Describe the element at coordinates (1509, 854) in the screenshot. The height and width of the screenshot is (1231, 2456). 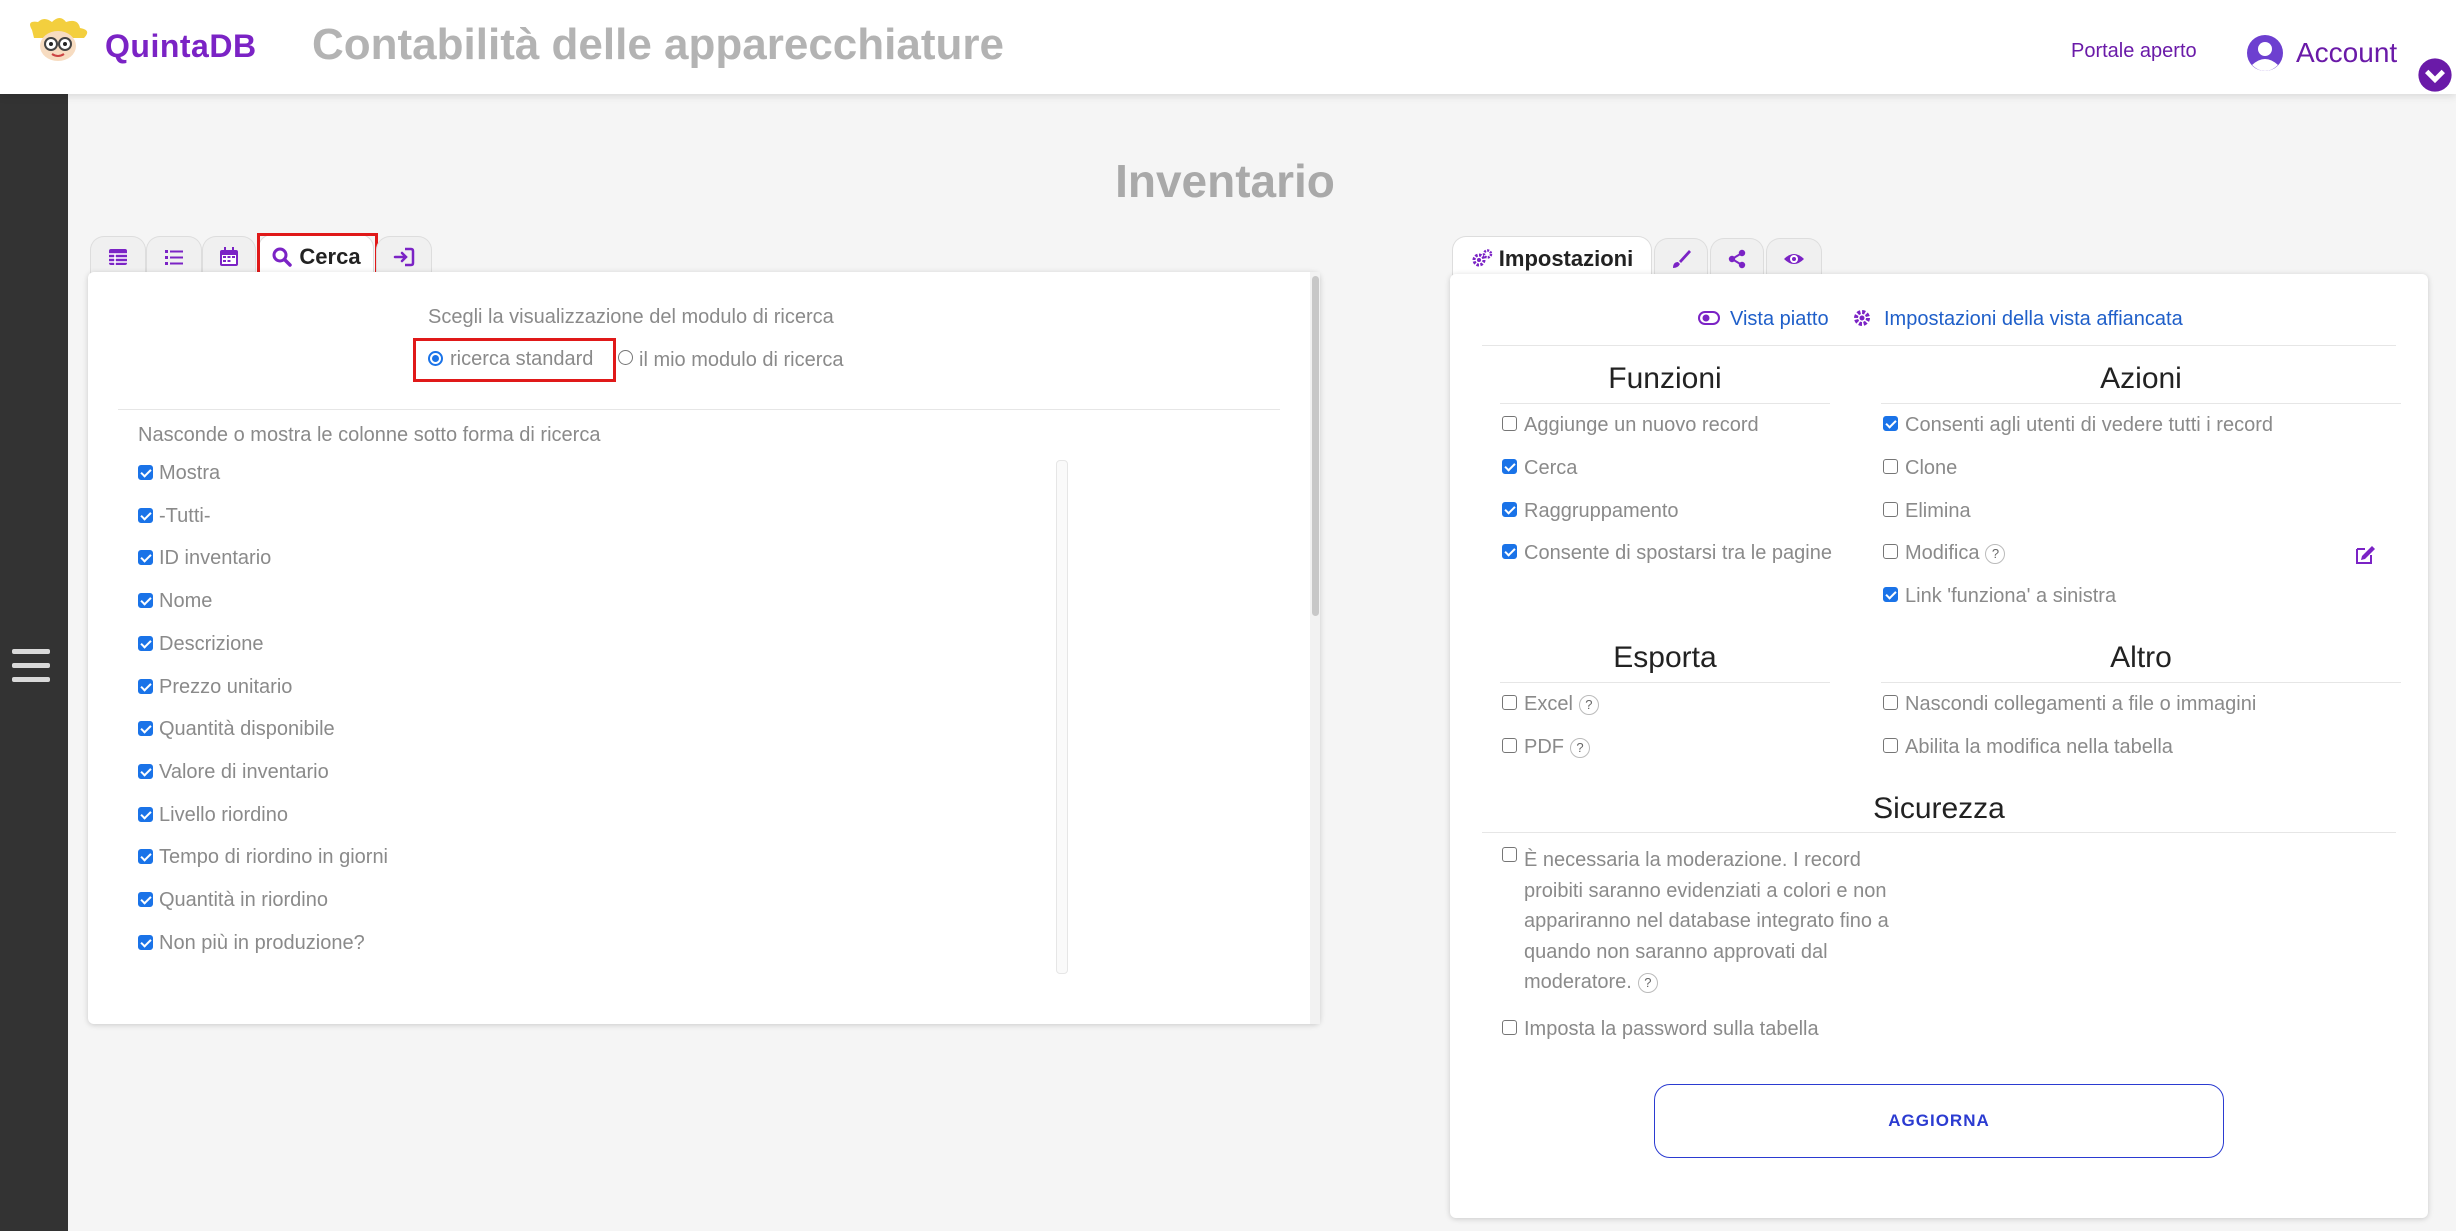
I see `moderation-checkbox` at that location.